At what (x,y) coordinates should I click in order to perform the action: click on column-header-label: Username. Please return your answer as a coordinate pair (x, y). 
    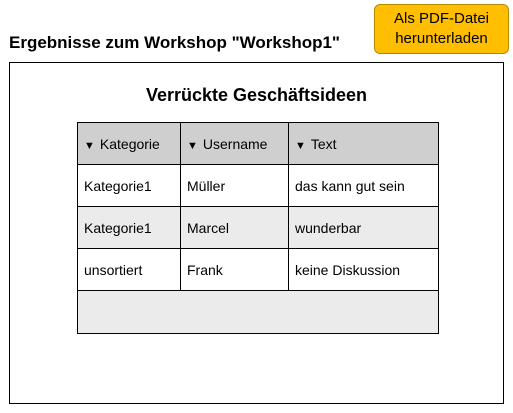
    Looking at the image, I should click on (235, 143).